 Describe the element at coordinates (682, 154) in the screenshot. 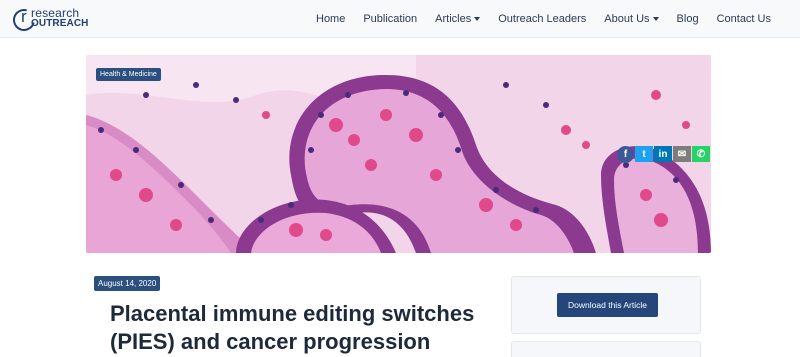

I see `email-icon: ✉` at that location.